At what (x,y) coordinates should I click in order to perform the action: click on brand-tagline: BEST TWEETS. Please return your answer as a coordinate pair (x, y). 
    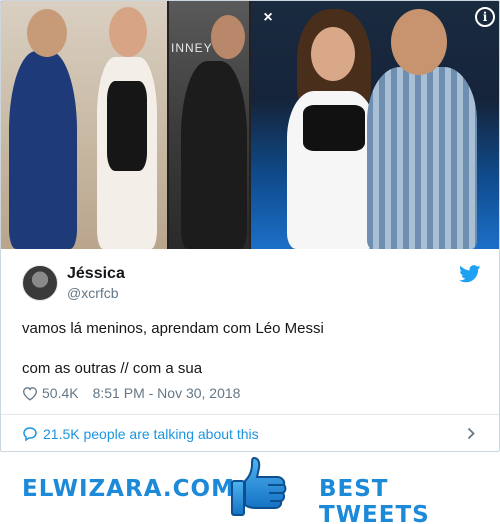
    Looking at the image, I should click on (374, 500).